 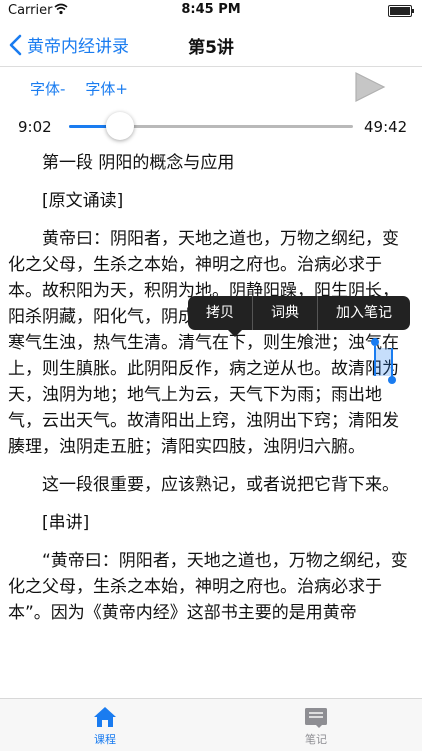 I want to click on selection-end-handle, so click(x=392, y=380).